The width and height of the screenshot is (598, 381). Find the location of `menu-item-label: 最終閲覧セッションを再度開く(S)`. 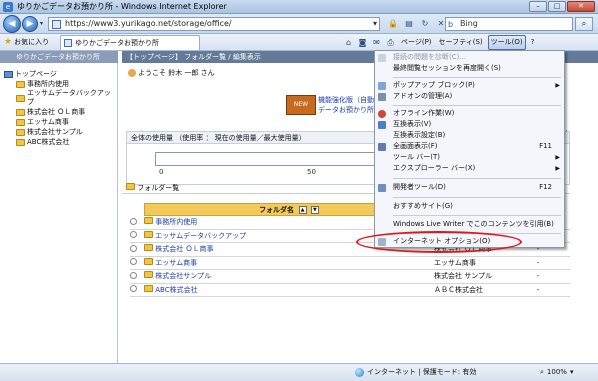

menu-item-label: 最終閲覧セッションを再度開く(S) is located at coordinates (447, 68).